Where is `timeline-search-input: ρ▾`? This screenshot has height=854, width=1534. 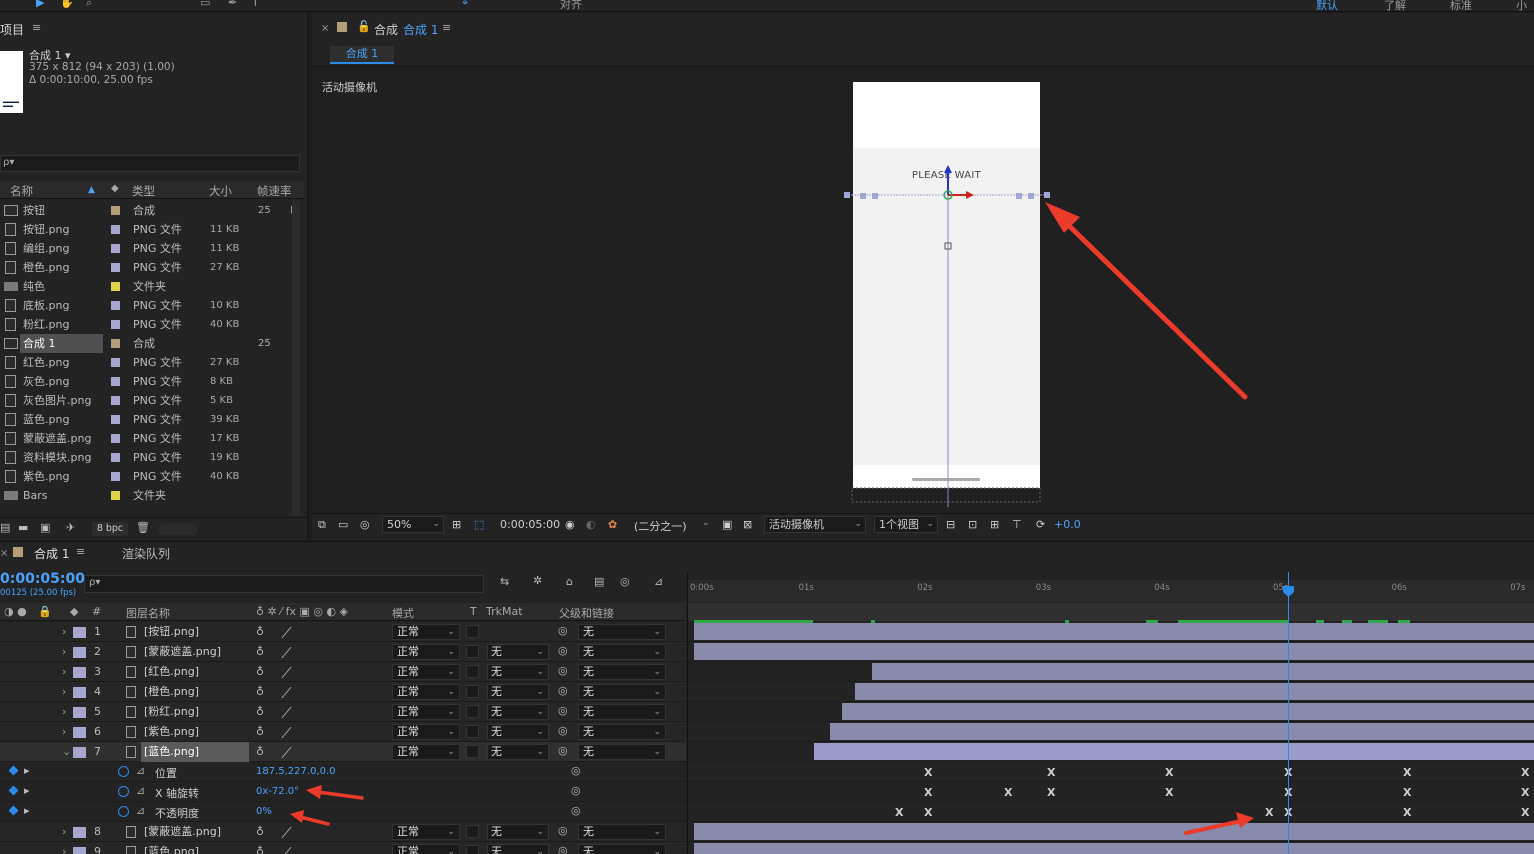 timeline-search-input: ρ▾ is located at coordinates (284, 584).